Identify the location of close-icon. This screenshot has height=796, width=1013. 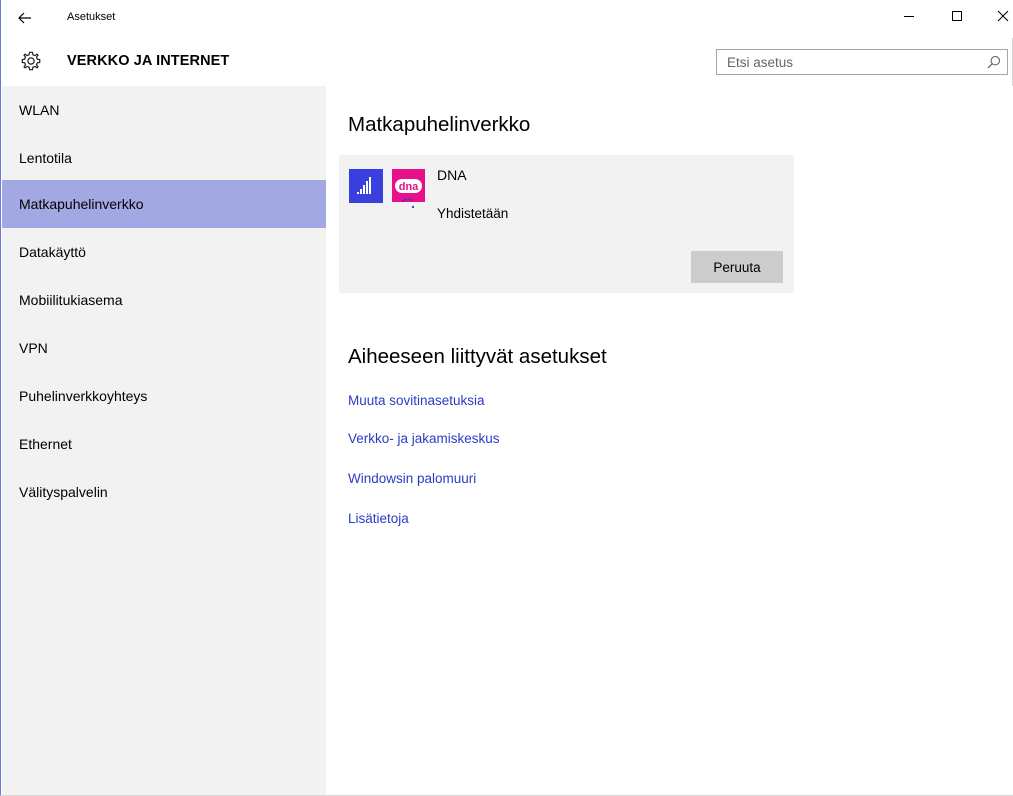
(1003, 16).